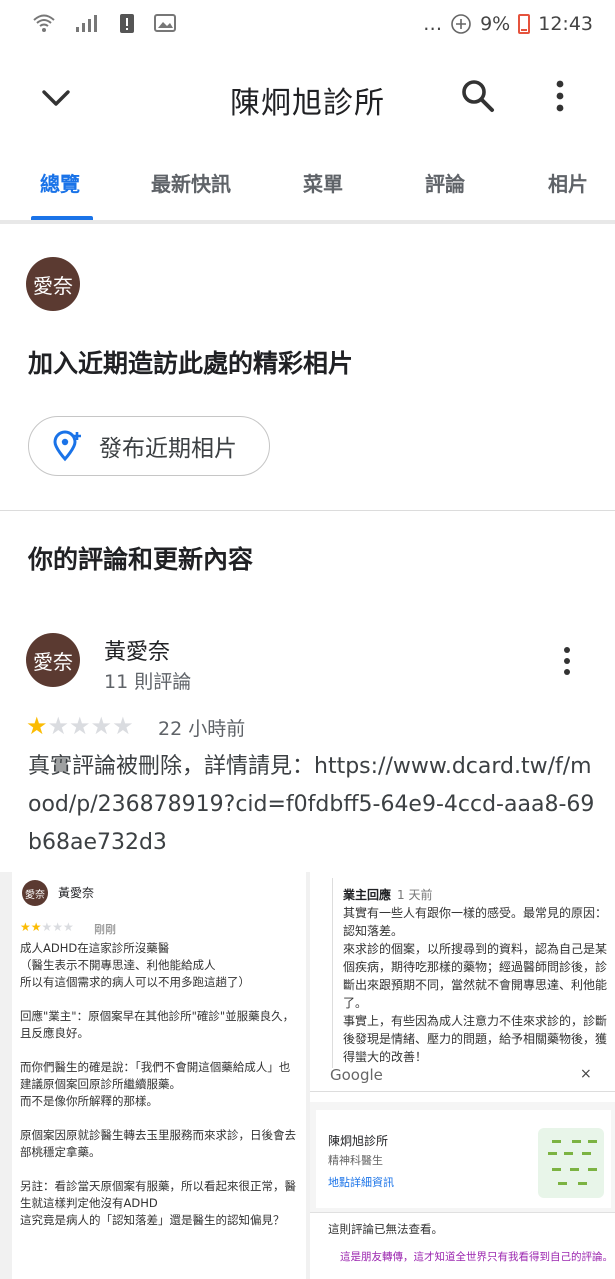 This screenshot has width=615, height=1279. I want to click on add-circle-icon, so click(461, 24).